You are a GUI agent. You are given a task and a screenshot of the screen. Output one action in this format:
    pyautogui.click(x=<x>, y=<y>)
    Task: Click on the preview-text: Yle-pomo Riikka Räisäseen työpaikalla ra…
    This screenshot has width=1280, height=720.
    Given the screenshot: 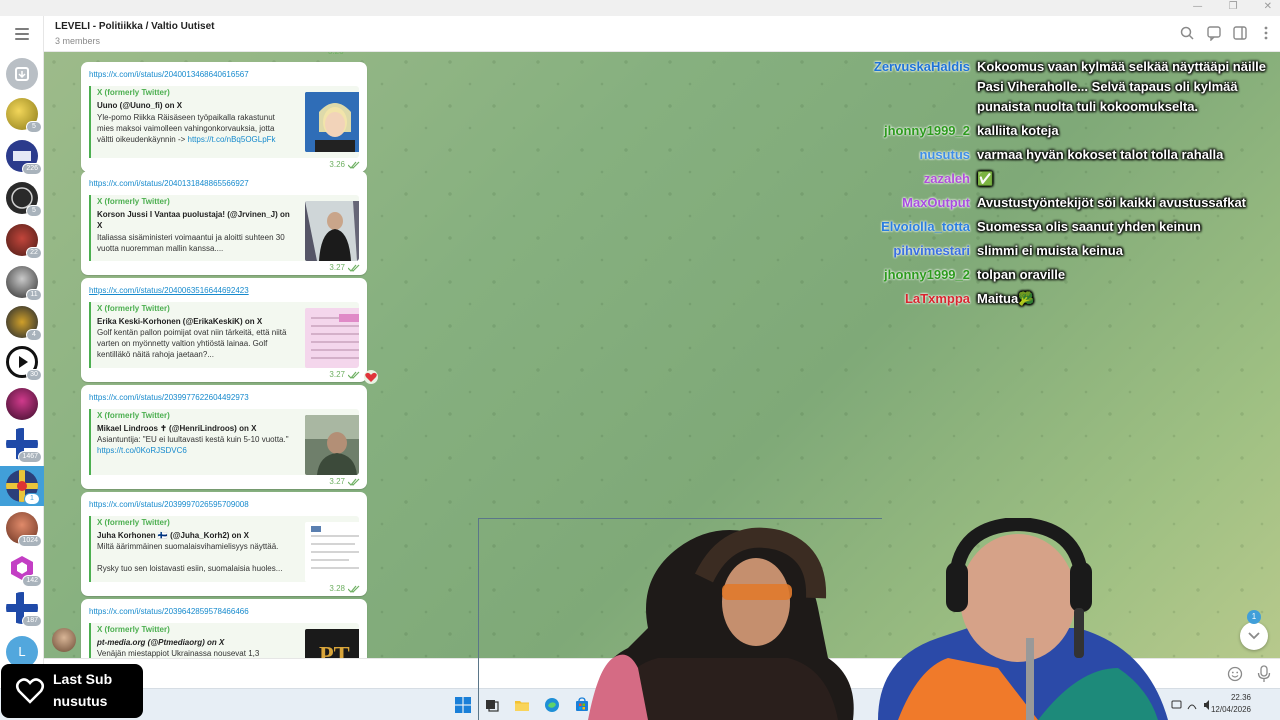 What is the action you would take?
    pyautogui.click(x=186, y=128)
    